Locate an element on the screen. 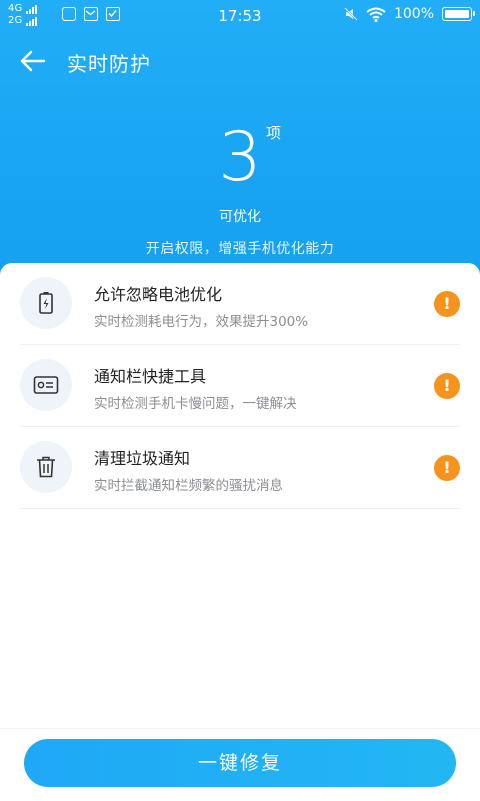  count-number: 3 is located at coordinates (240, 157).